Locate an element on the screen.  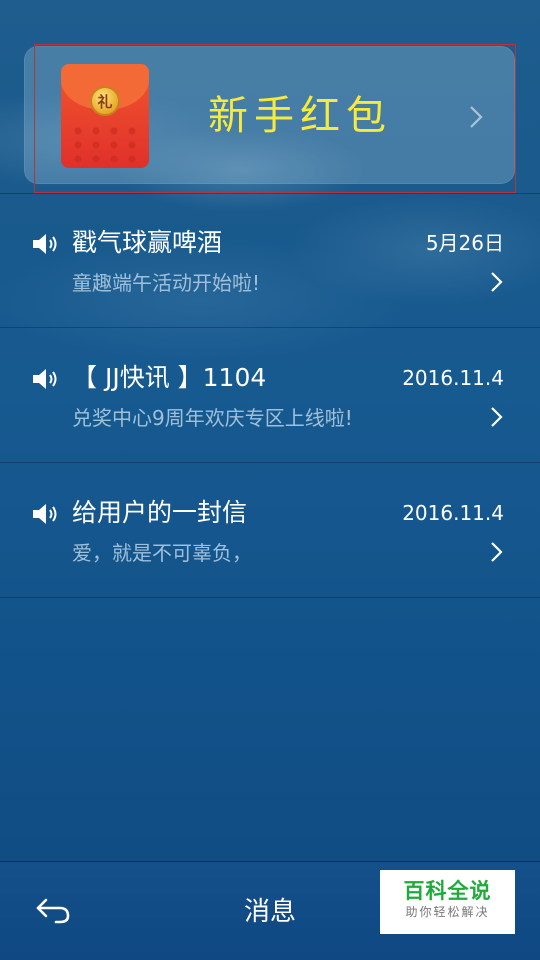
red-envelope-pattern is located at coordinates (105, 144).